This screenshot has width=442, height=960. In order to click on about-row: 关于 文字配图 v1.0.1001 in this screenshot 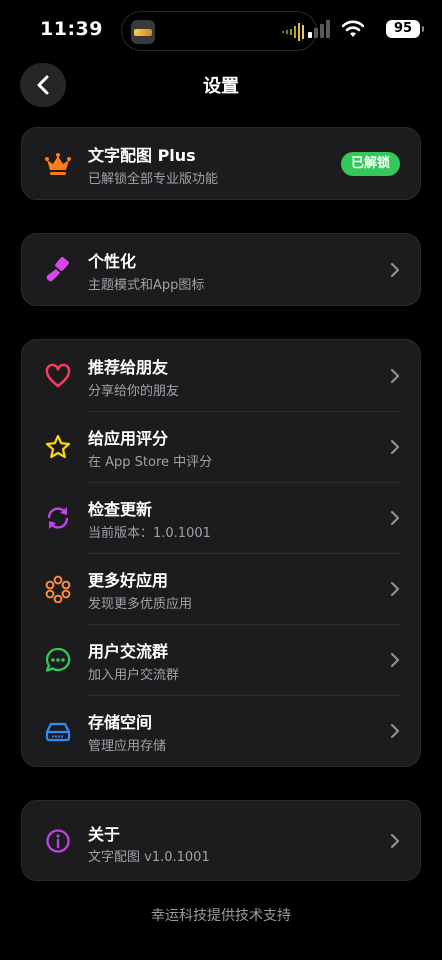, I will do `click(221, 840)`.